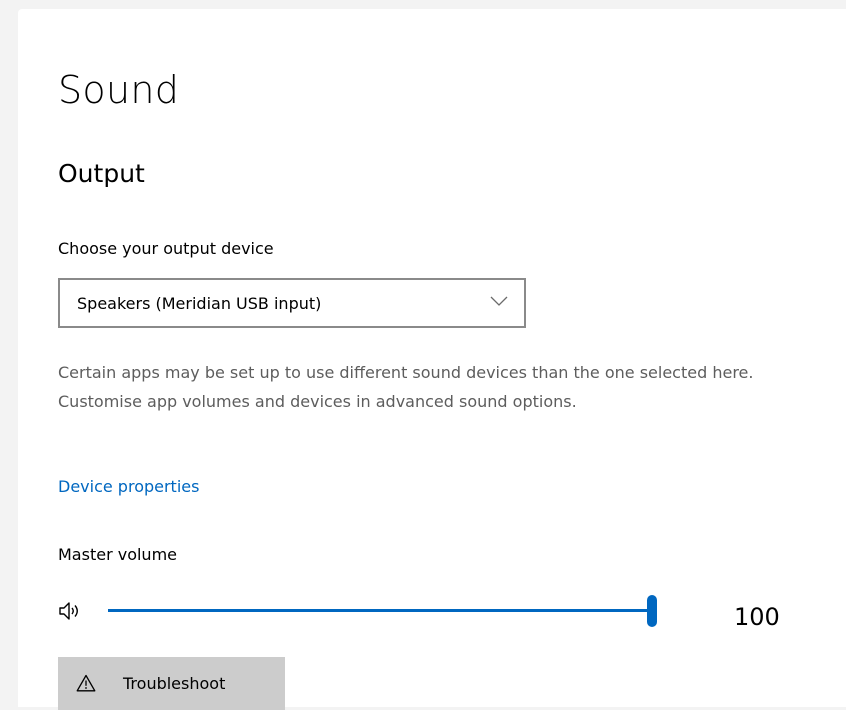 This screenshot has height=710, width=846. I want to click on master-volume-slider, so click(382, 611).